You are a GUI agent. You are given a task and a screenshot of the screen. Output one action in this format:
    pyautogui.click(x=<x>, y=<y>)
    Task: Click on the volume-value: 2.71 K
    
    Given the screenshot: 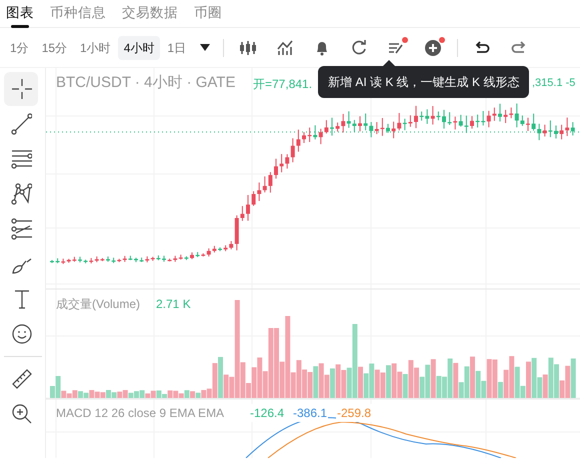 What is the action you would take?
    pyautogui.click(x=173, y=304)
    